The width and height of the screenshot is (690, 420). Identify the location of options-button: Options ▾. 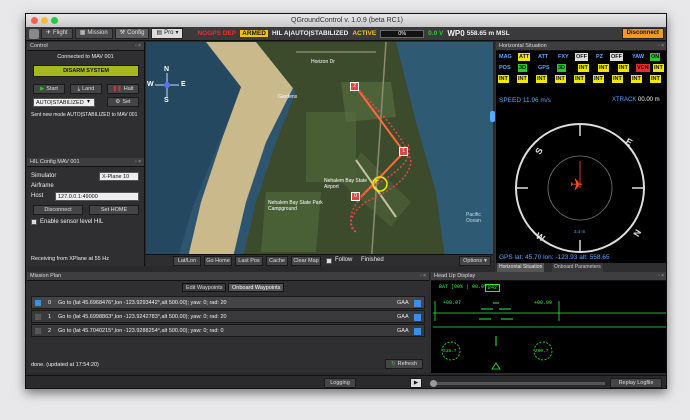
(475, 261).